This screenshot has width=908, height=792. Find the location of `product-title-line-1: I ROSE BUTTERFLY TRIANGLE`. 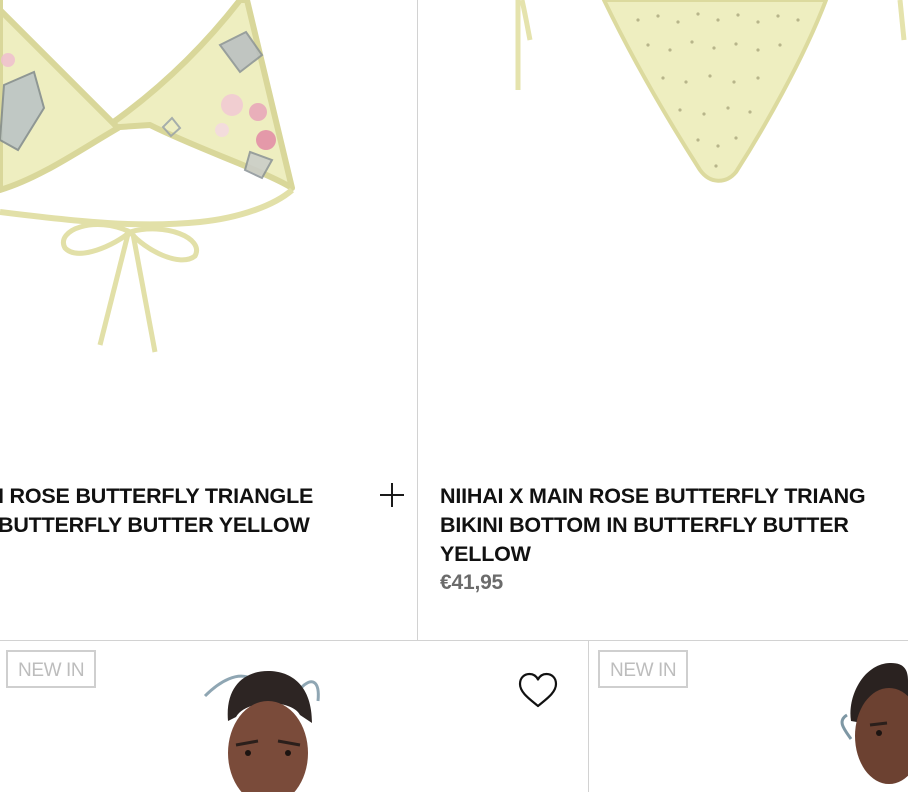

product-title-line-1: I ROSE BUTTERFLY TRIANGLE is located at coordinates (156, 496).